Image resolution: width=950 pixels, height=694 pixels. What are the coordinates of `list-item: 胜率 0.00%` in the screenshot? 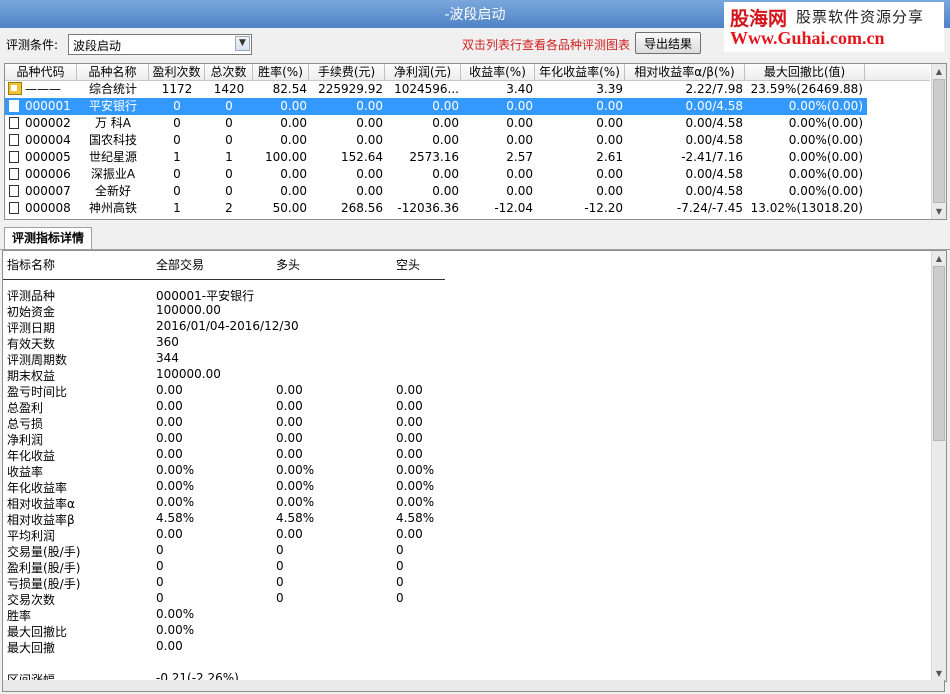 It's located at (463, 615).